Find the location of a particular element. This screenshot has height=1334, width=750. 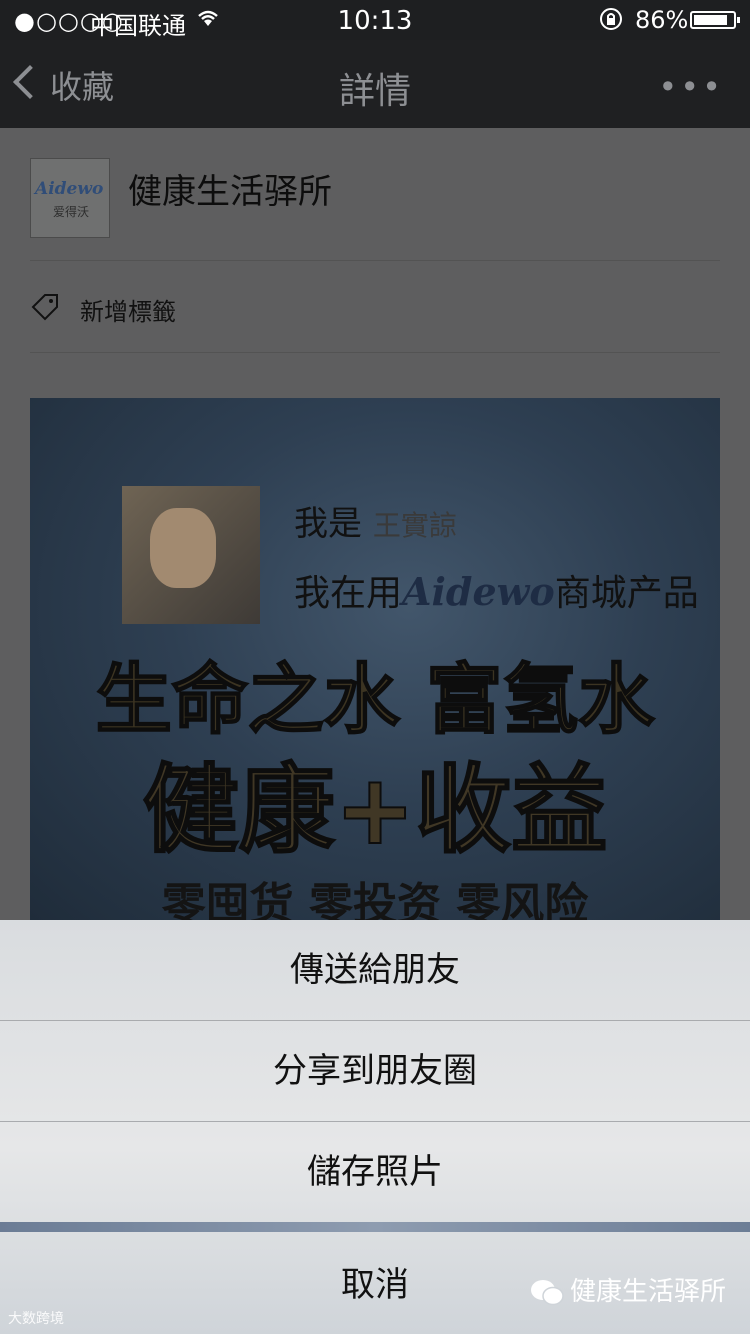

corner-watermark: 大数跨境 is located at coordinates (36, 1319).